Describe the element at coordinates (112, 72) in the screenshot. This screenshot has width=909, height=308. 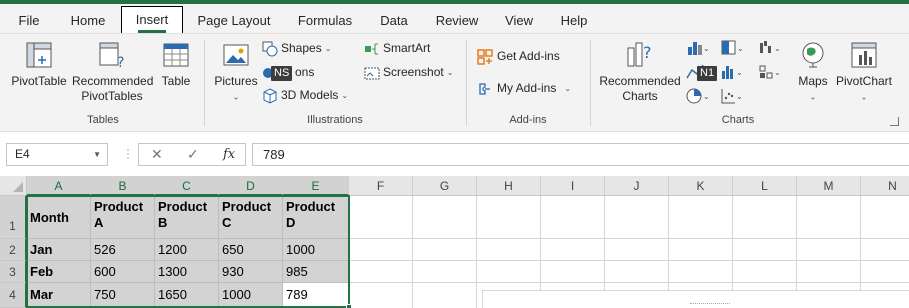
I see `recommended-pivottables-button: ? Recommended PivotTables` at that location.